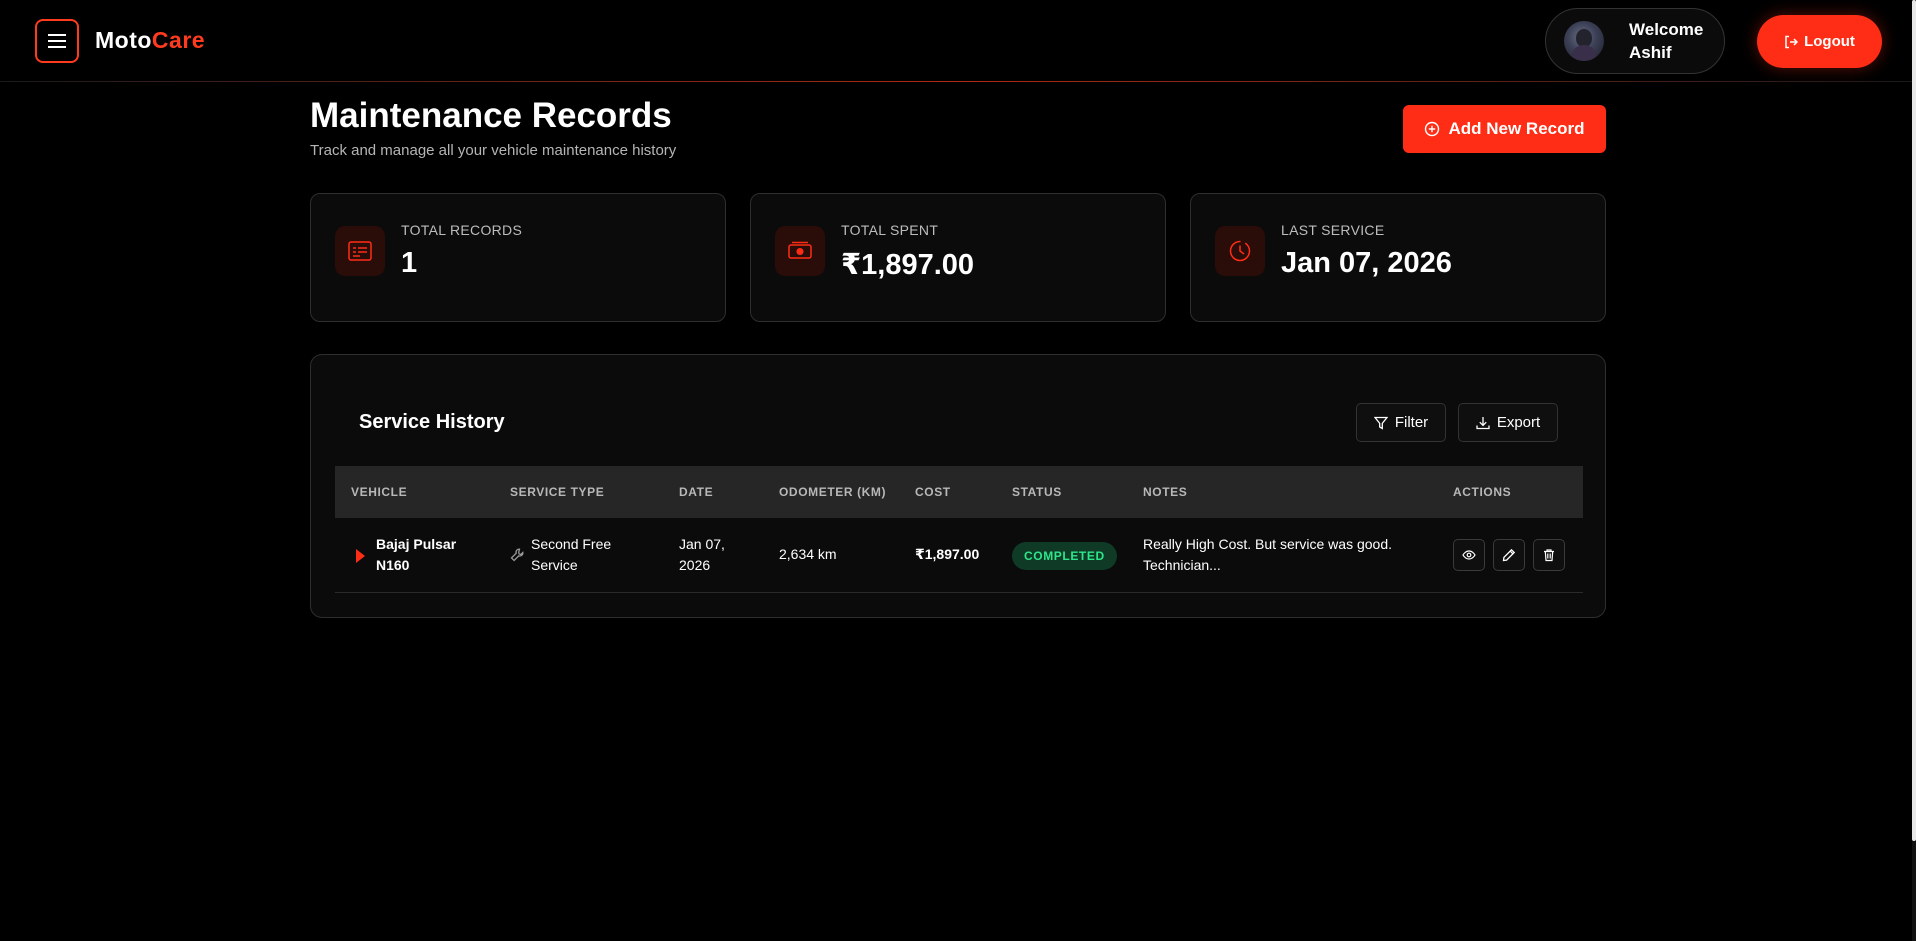  I want to click on add-new-record-label: Add New Record, so click(1516, 128).